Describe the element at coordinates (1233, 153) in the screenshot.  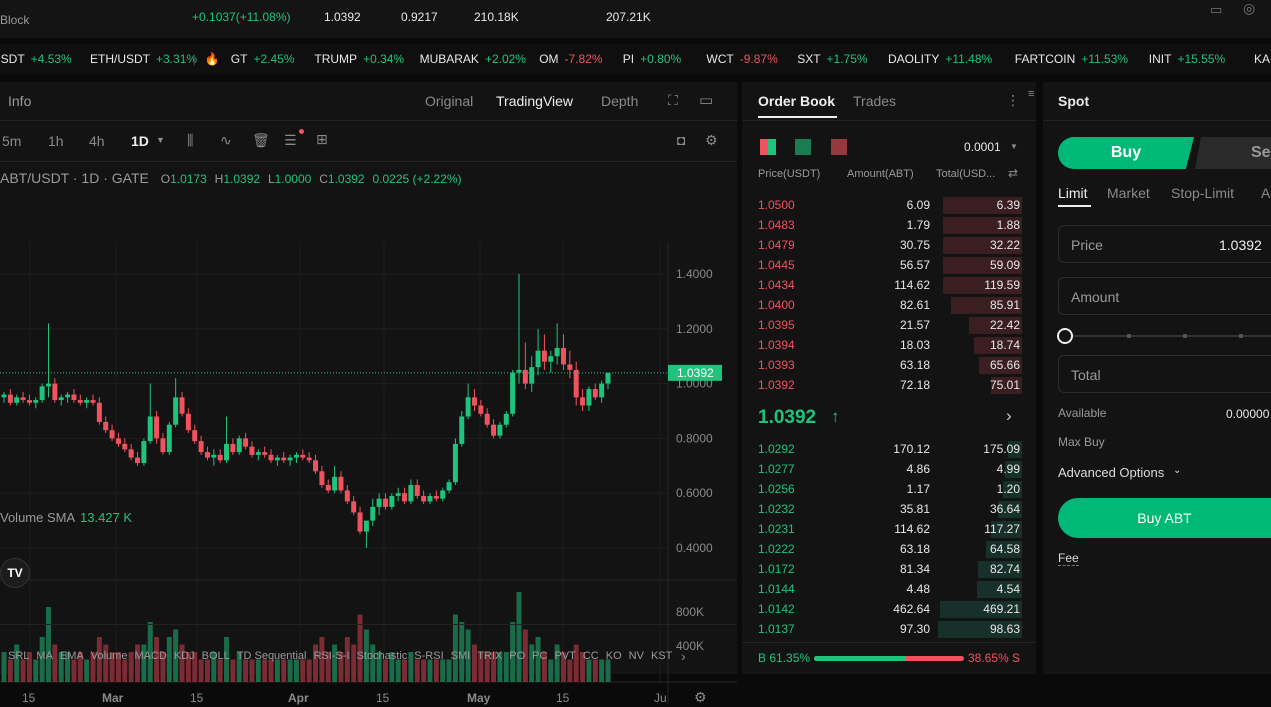
I see `sell-tab-button: Se` at that location.